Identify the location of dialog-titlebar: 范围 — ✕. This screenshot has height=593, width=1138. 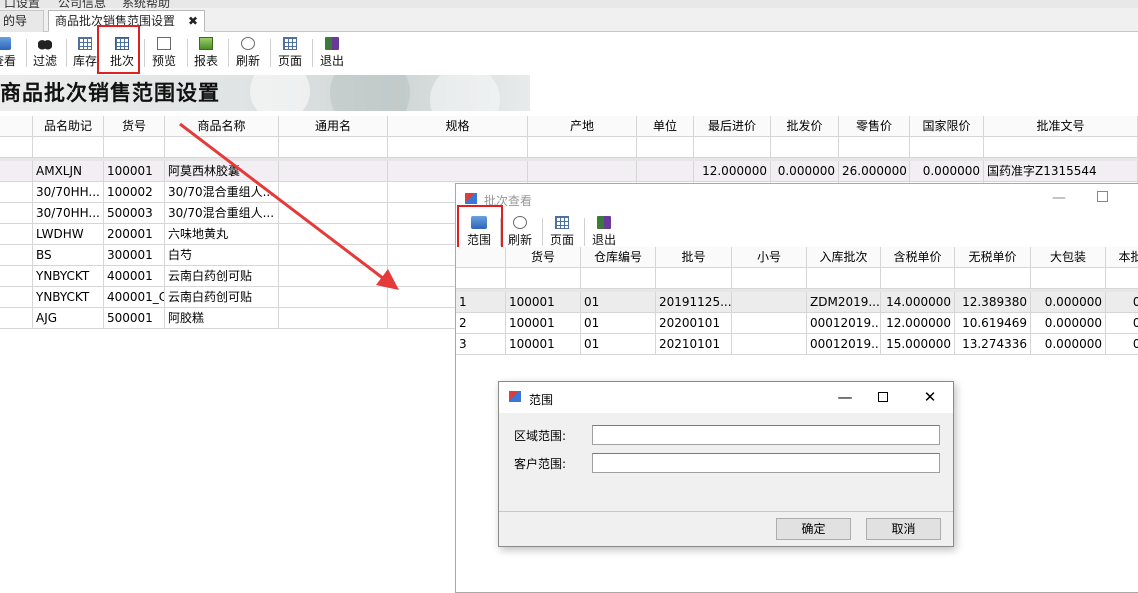
(726, 397).